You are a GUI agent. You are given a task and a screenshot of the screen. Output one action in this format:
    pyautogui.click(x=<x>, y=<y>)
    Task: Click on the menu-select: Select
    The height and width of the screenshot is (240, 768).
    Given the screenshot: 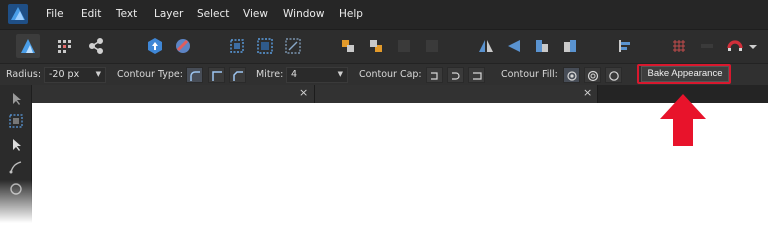 What is the action you would take?
    pyautogui.click(x=213, y=14)
    